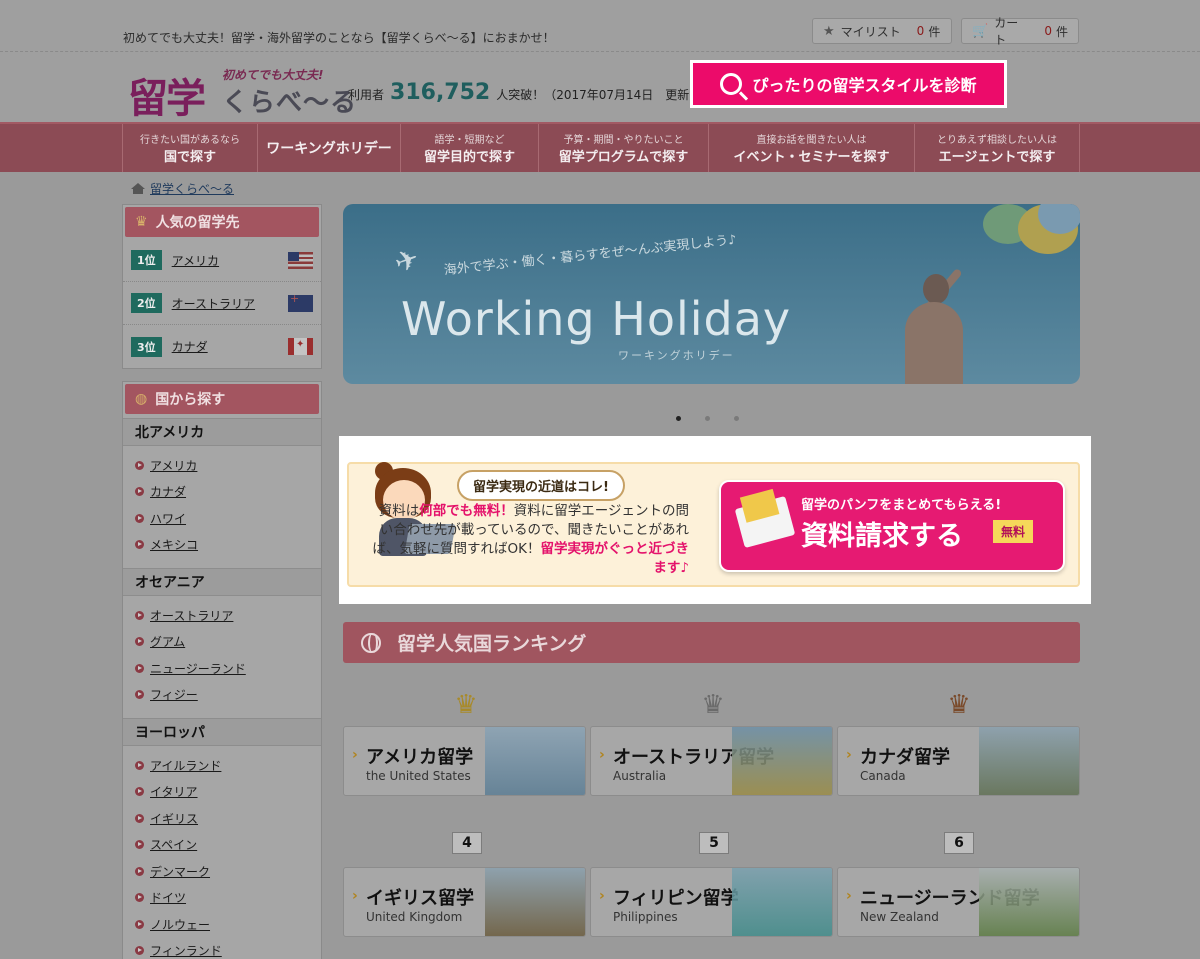 The image size is (1200, 959). I want to click on ranking-card-australia: › オーストラリア留学 Australia, so click(711, 761).